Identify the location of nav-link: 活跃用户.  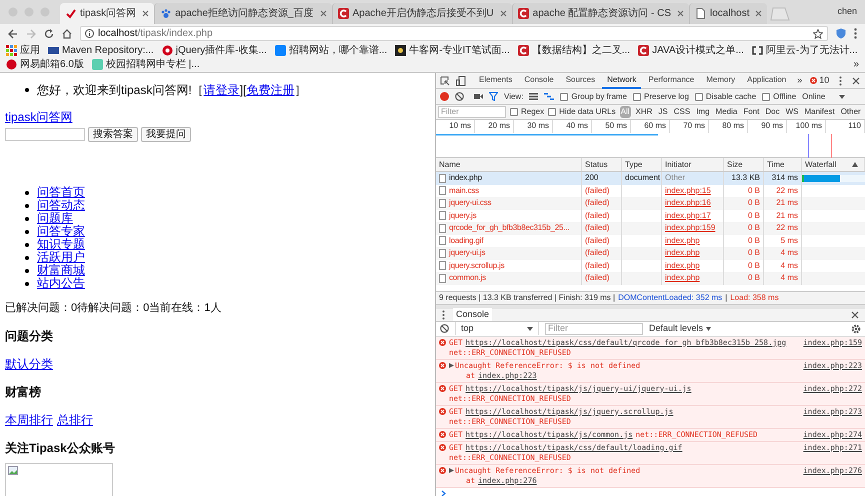
(61, 257).